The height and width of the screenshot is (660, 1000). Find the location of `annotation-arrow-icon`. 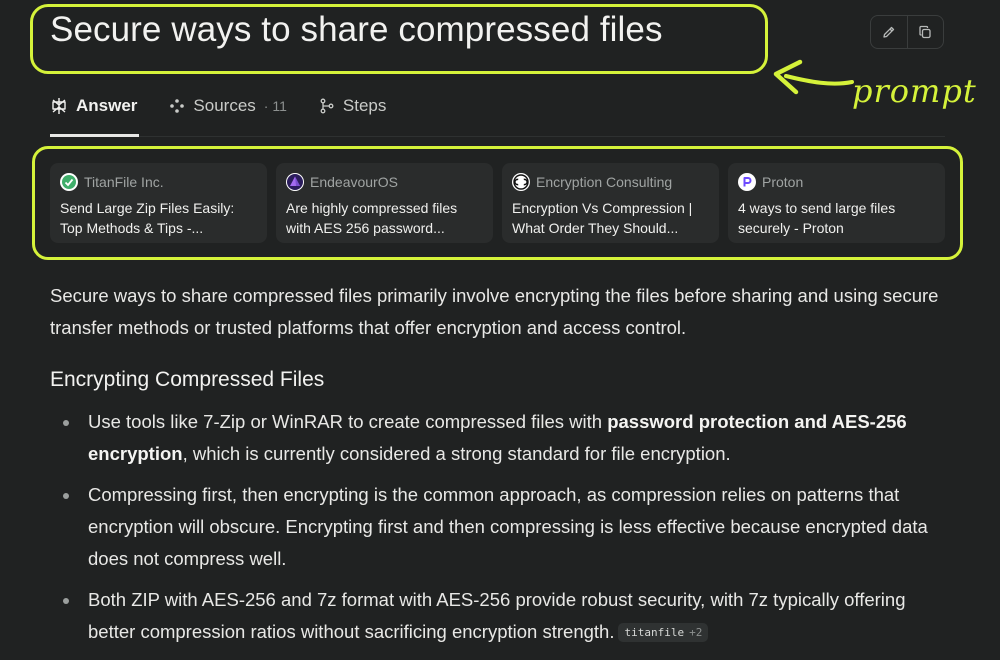

annotation-arrow-icon is located at coordinates (813, 77).